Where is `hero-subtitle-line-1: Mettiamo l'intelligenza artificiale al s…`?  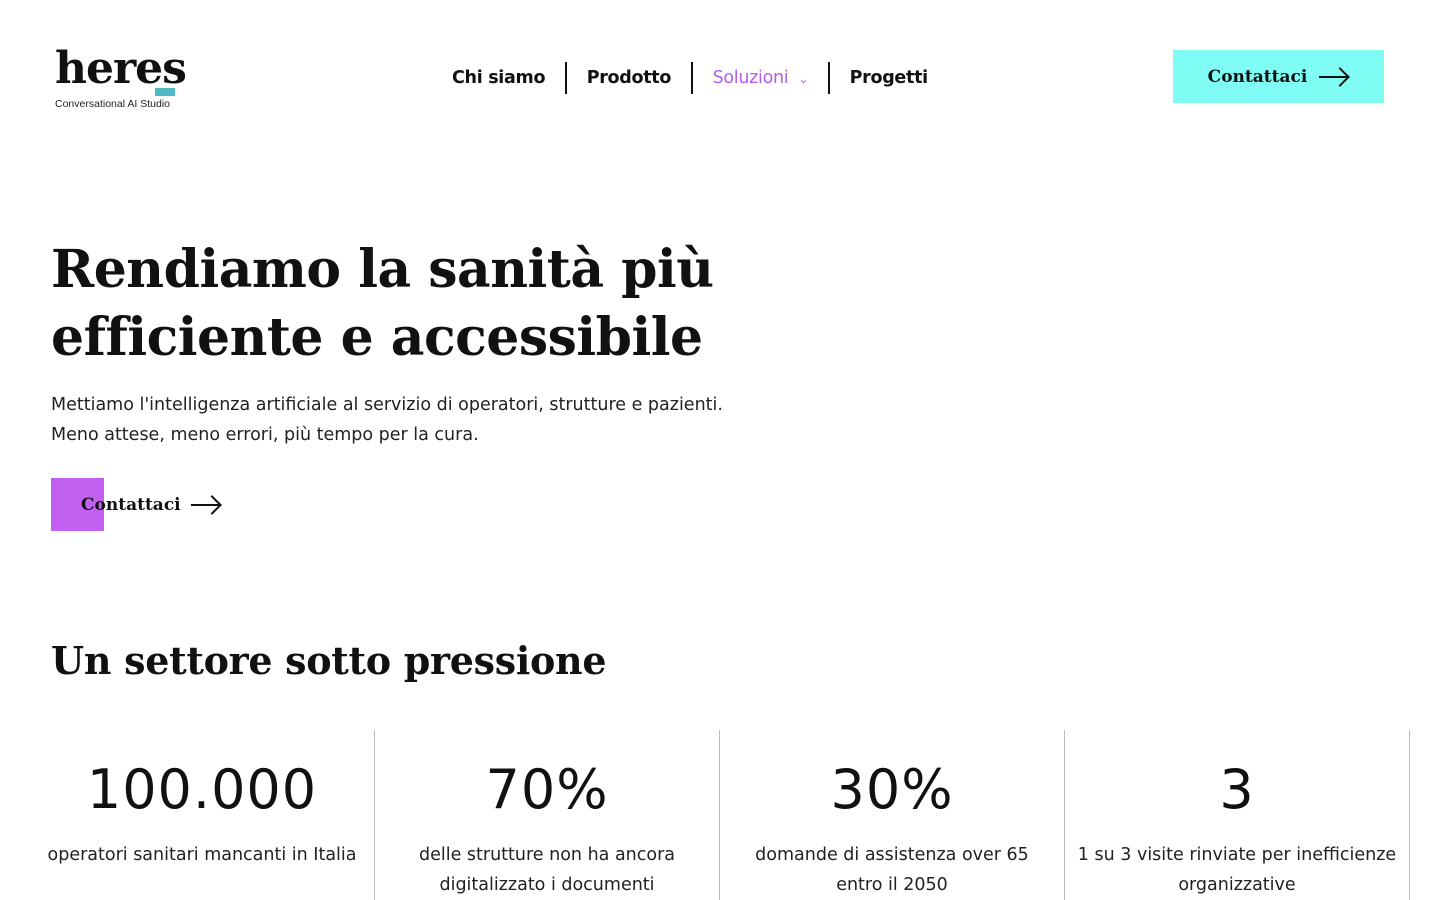
hero-subtitle-line-1: Mettiamo l'intelligenza artificiale al s… is located at coordinates (387, 405).